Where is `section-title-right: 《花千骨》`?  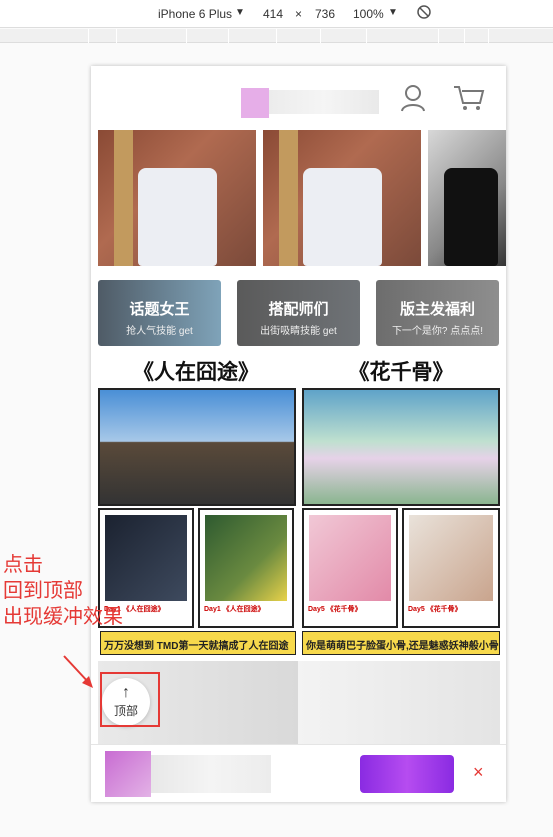
section-title-right: 《花千骨》 is located at coordinates (401, 372).